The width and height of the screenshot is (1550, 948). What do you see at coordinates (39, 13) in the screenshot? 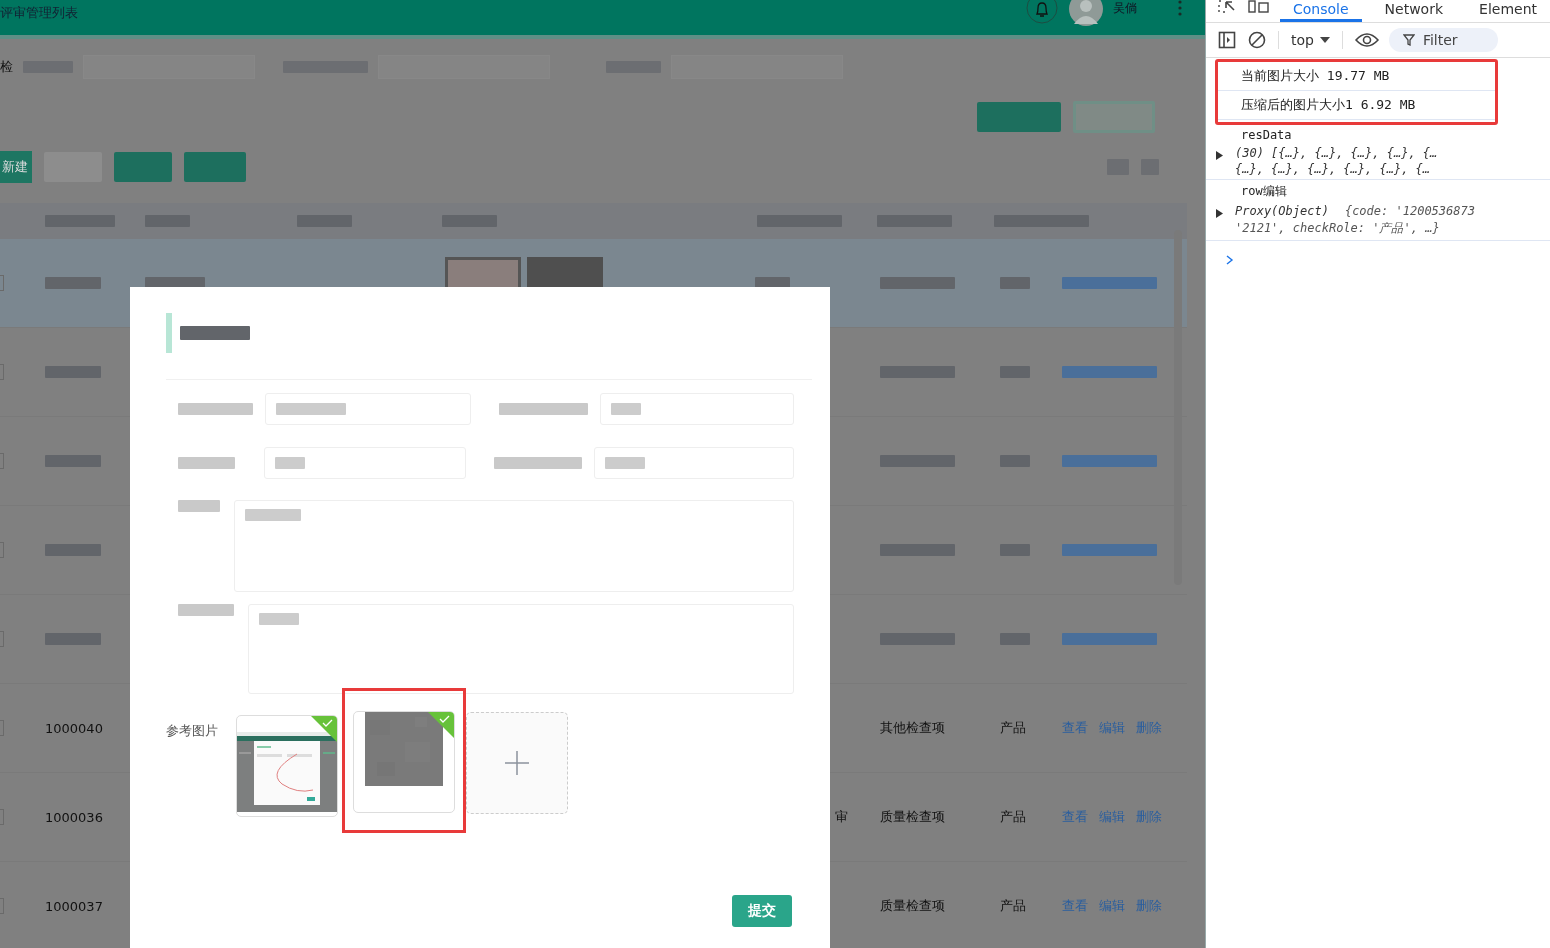
I see `page-title: 评审管理列表` at bounding box center [39, 13].